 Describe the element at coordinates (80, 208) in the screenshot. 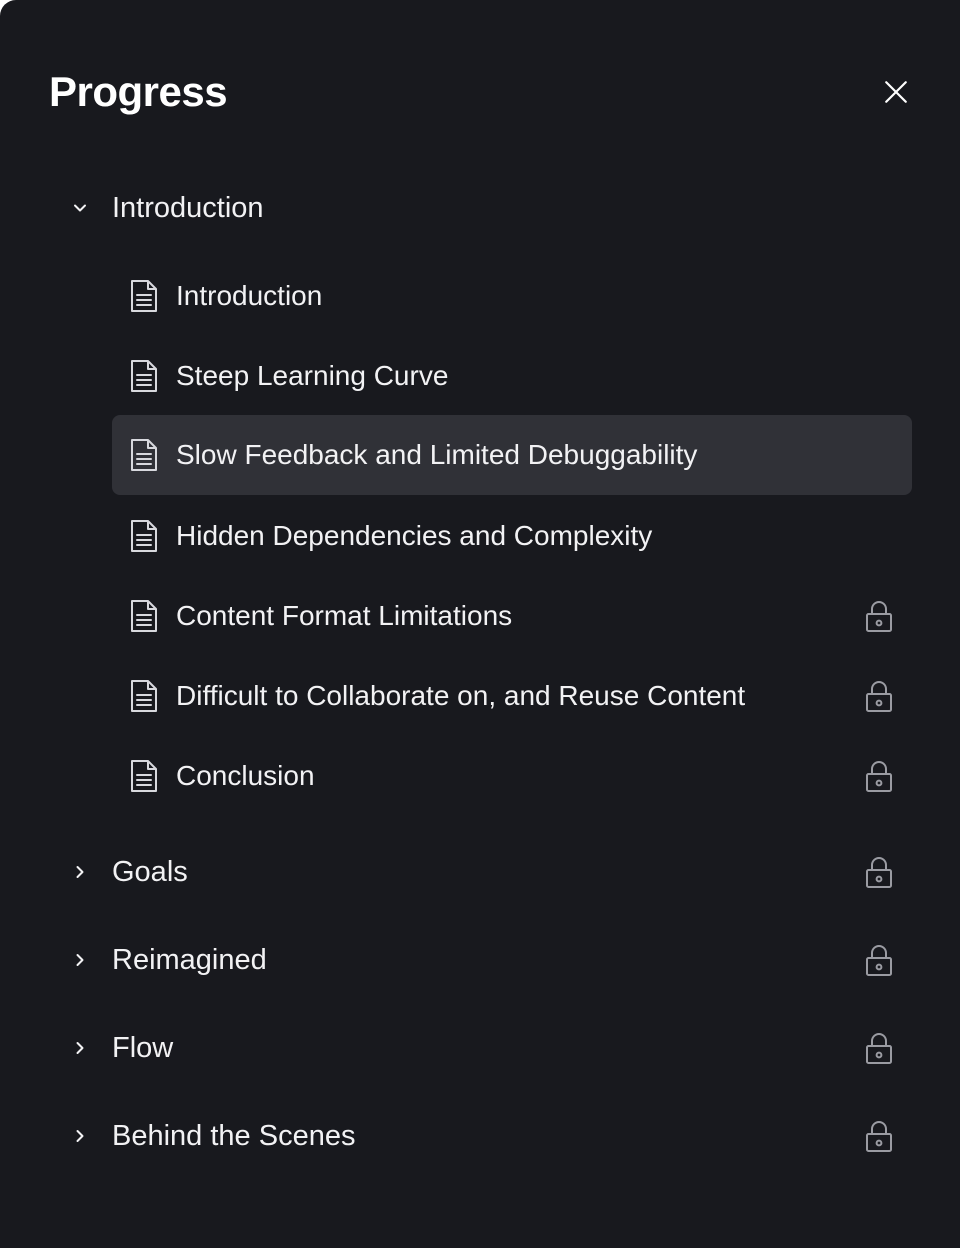

I see `chevron-down-icon` at that location.